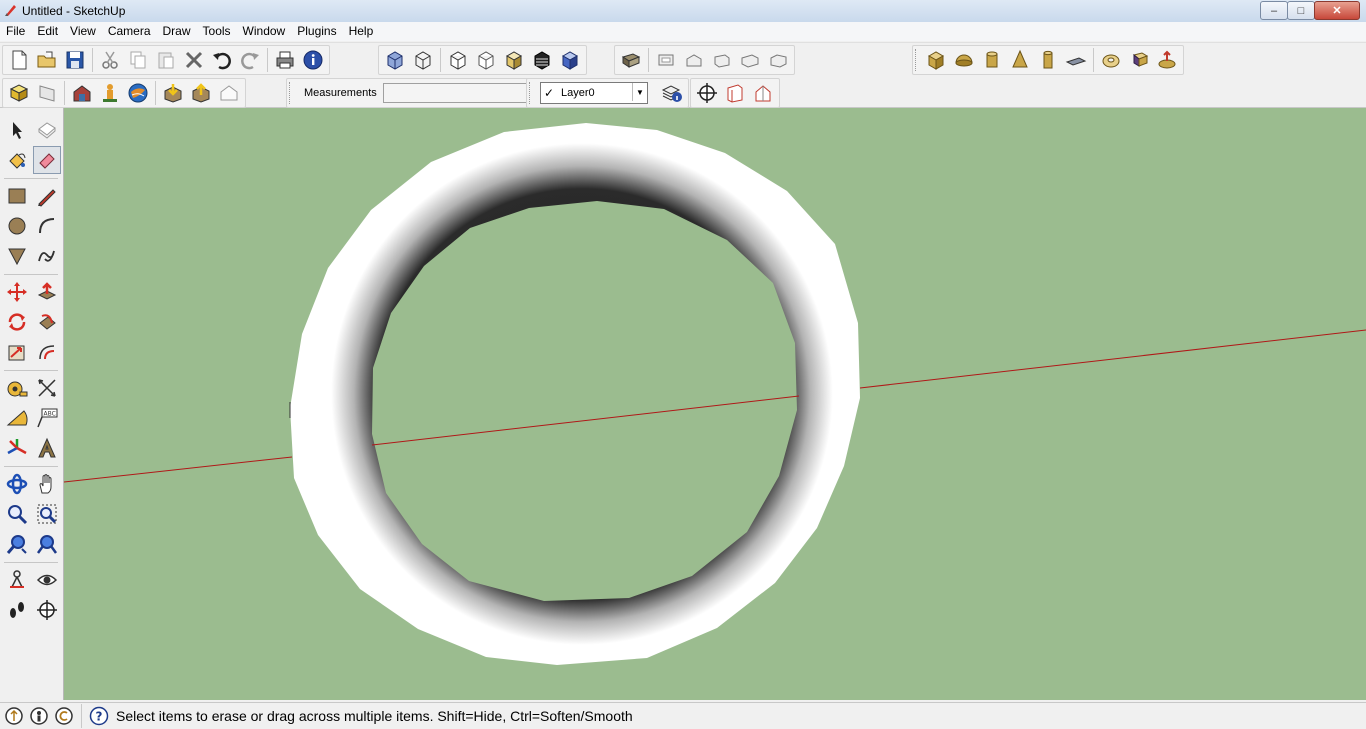 This screenshot has height=729, width=1366. What do you see at coordinates (47, 514) in the screenshot?
I see `zoom-window-tool` at bounding box center [47, 514].